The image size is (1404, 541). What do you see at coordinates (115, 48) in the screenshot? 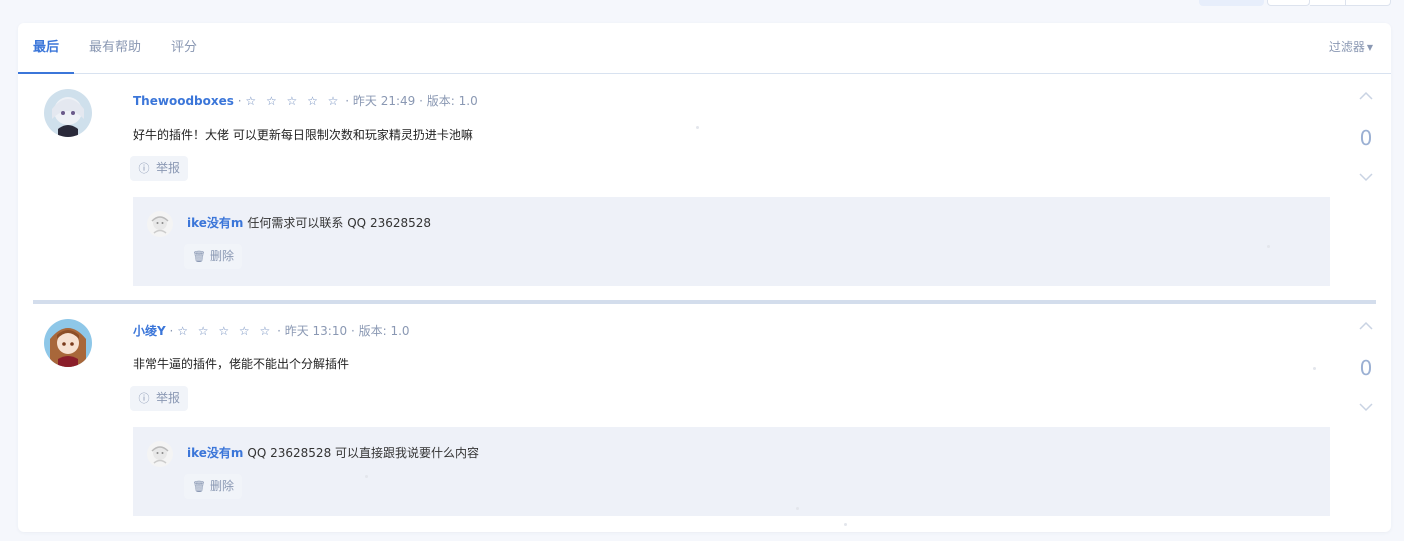
I see `tab-most-helpful: 最有帮助` at bounding box center [115, 48].